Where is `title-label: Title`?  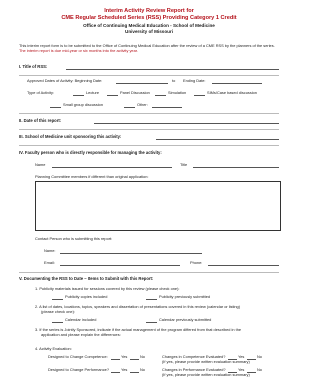
title-label: Title is located at coordinates (184, 164).